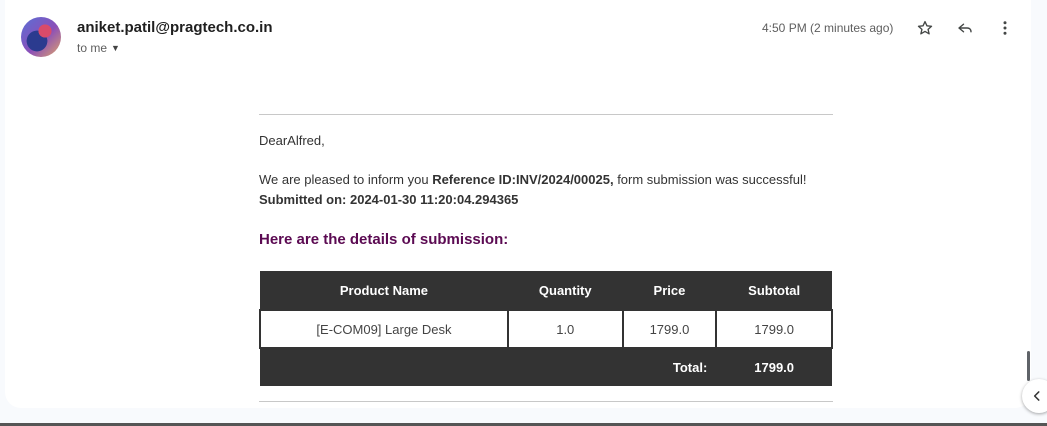  What do you see at coordinates (669, 290) in the screenshot?
I see `column-header-price: Price` at bounding box center [669, 290].